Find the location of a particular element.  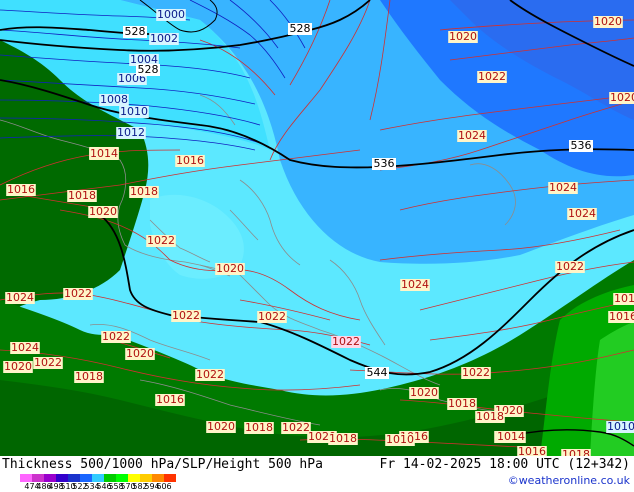

legend-swatches is located at coordinates (98, 478).